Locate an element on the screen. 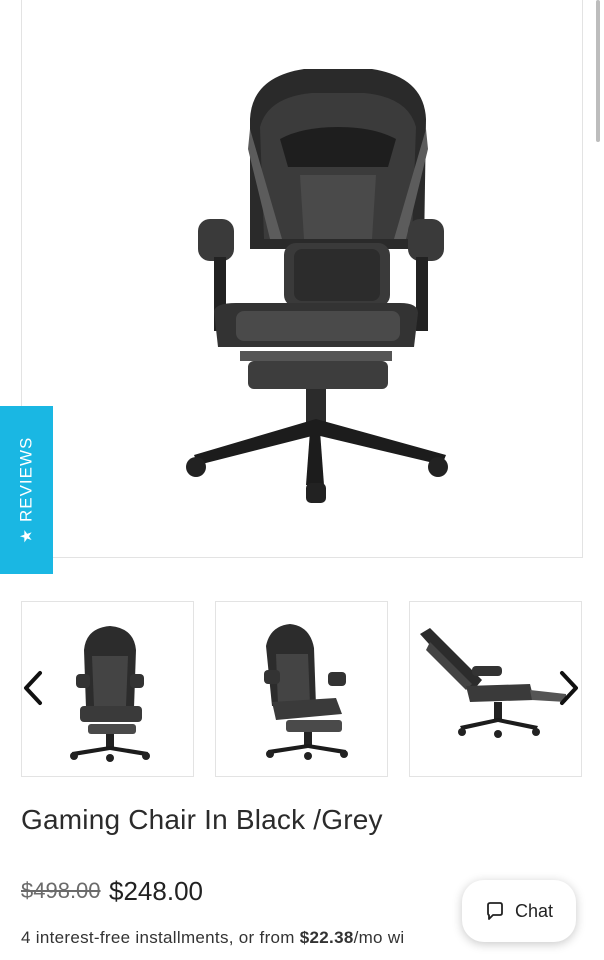 This screenshot has width=604, height=960. gallery-prev-button is located at coordinates (33, 688).